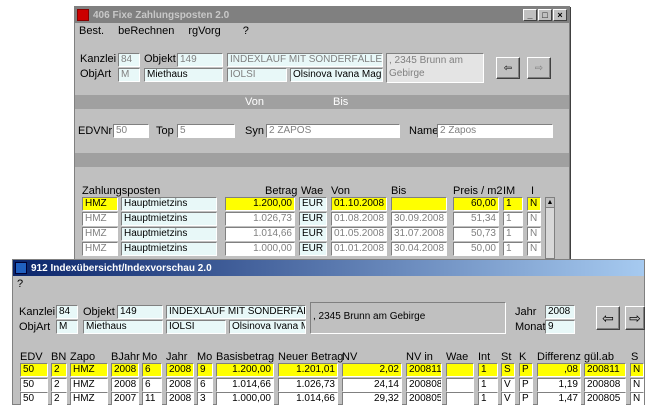  I want to click on row0-k: P, so click(526, 370).